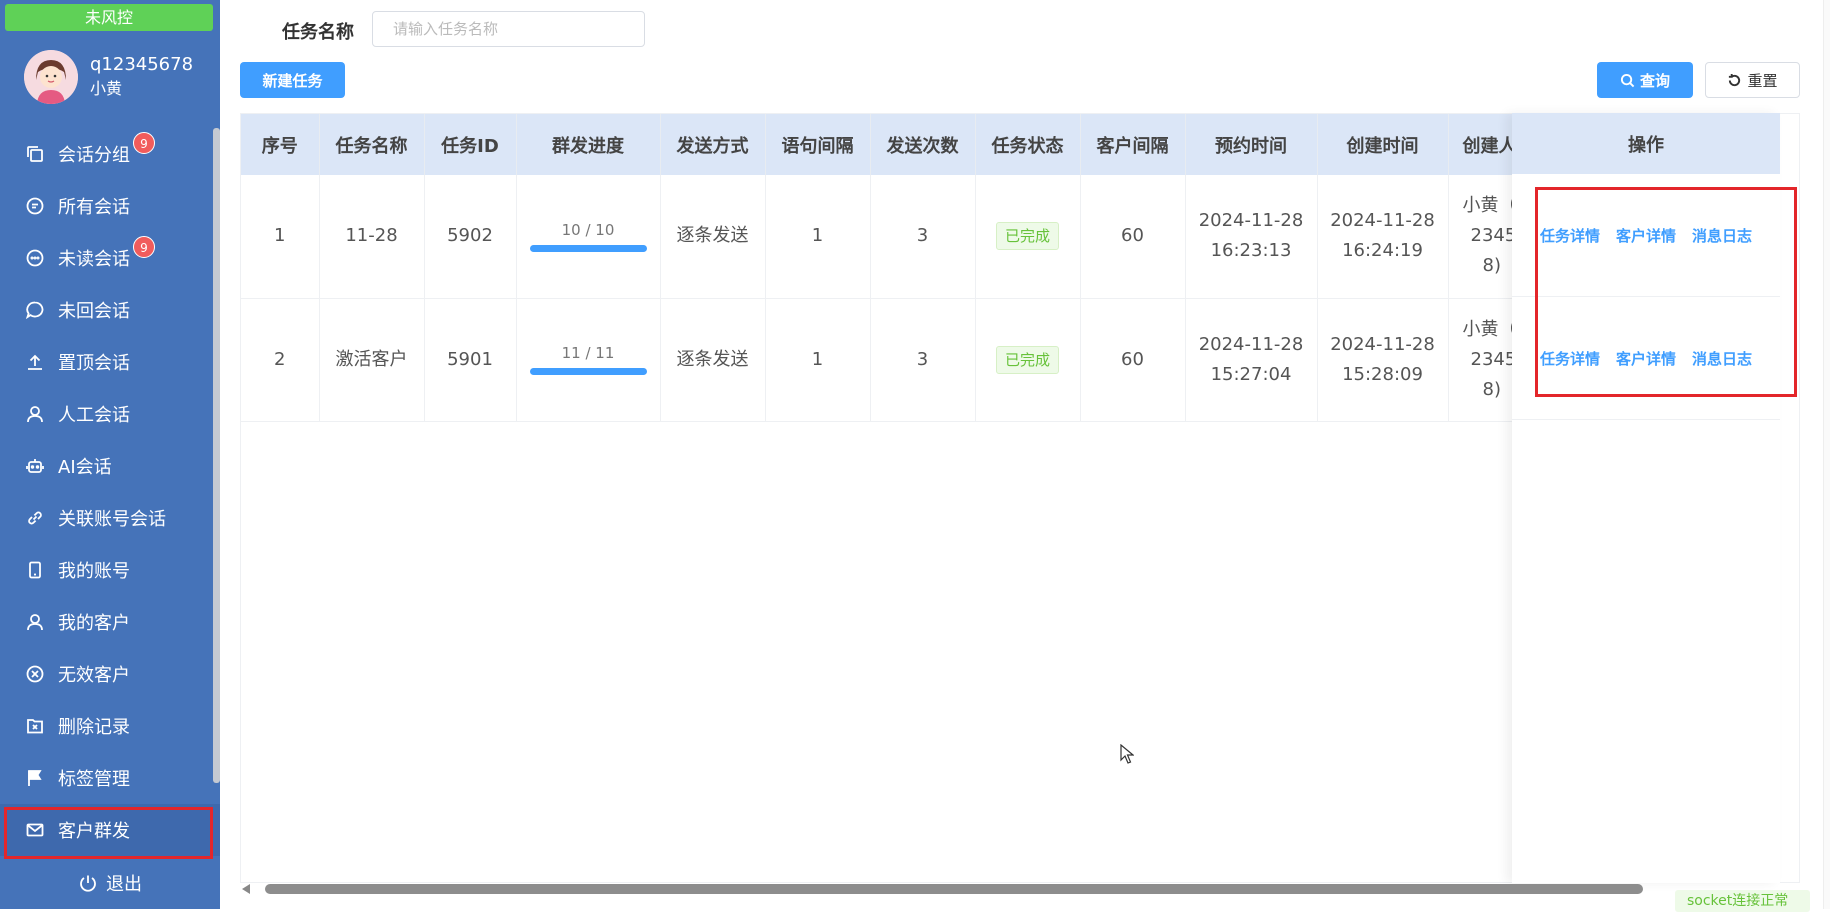 The width and height of the screenshot is (1830, 912). Describe the element at coordinates (280, 237) in the screenshot. I see `row-index: 1` at that location.